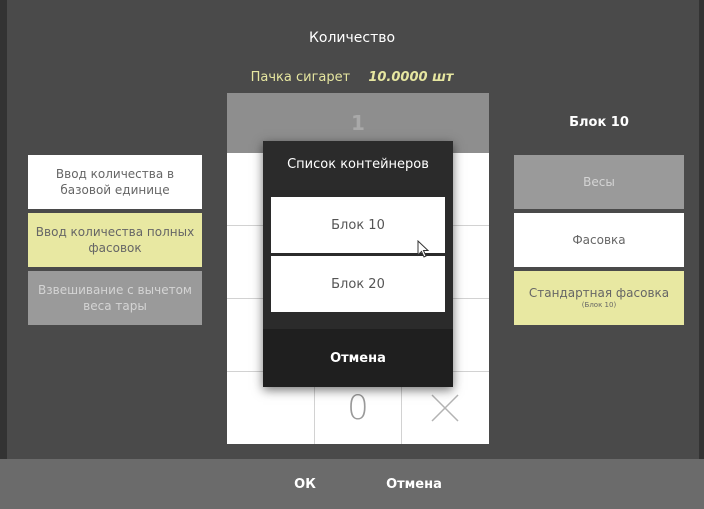 Image resolution: width=704 pixels, height=509 pixels. I want to click on standard-package-button: Стандартная фасовка (Блок 10), so click(599, 298).